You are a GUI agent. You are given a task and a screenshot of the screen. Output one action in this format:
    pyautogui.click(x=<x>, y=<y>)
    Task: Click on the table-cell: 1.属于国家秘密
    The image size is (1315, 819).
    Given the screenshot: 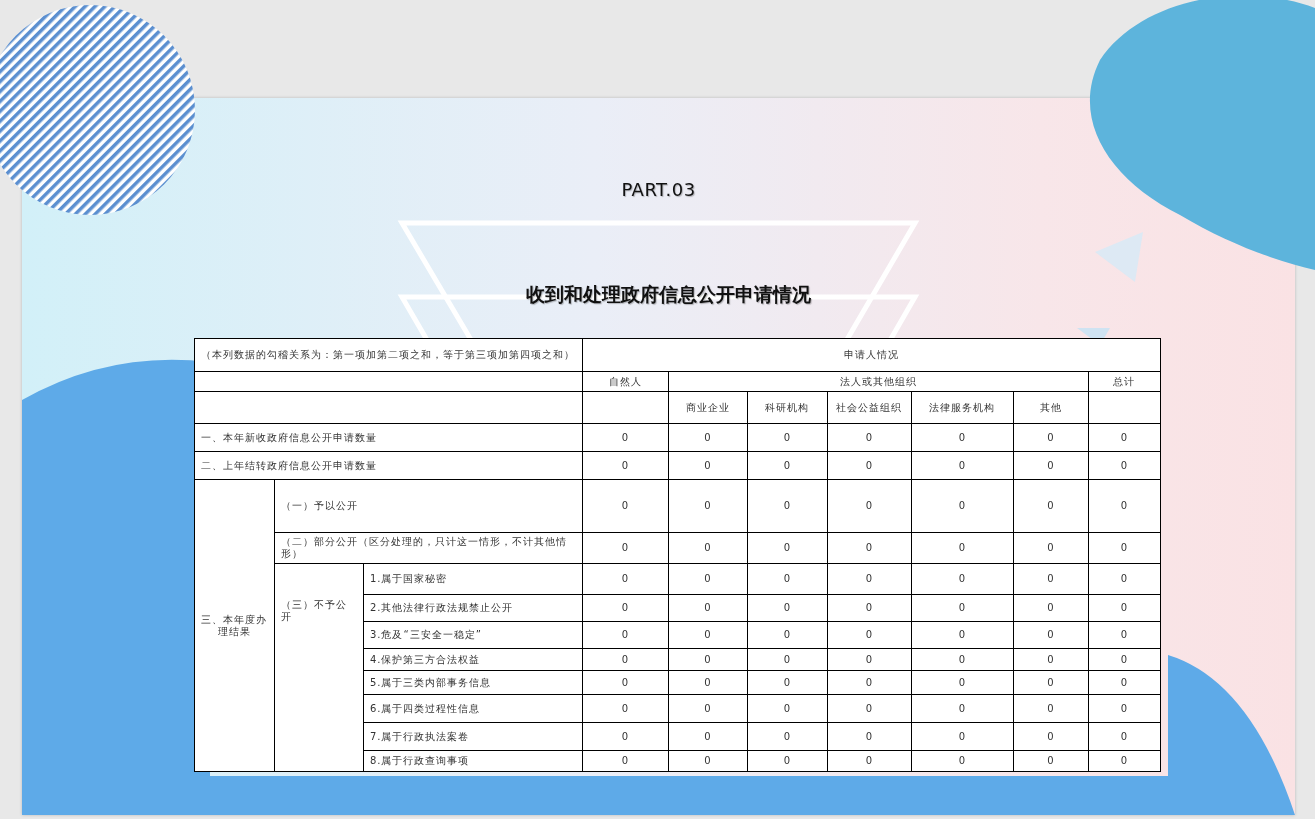 What is the action you would take?
    pyautogui.click(x=473, y=579)
    